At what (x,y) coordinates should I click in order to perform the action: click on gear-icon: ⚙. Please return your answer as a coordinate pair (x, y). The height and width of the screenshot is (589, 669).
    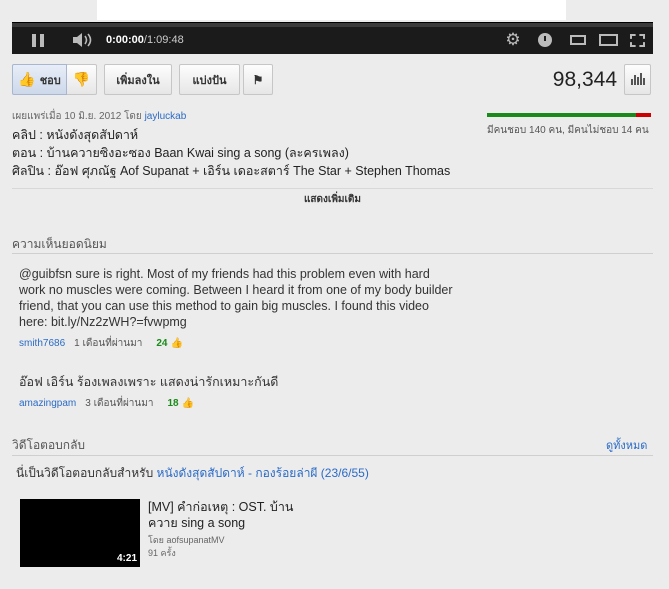
    Looking at the image, I should click on (513, 40).